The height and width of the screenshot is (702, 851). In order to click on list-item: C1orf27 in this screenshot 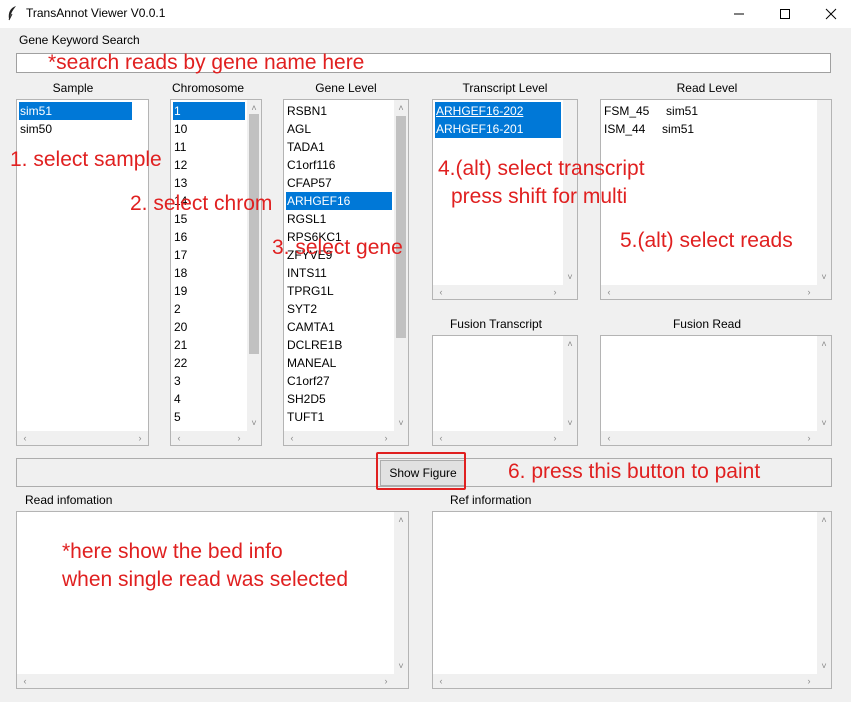, I will do `click(339, 381)`.